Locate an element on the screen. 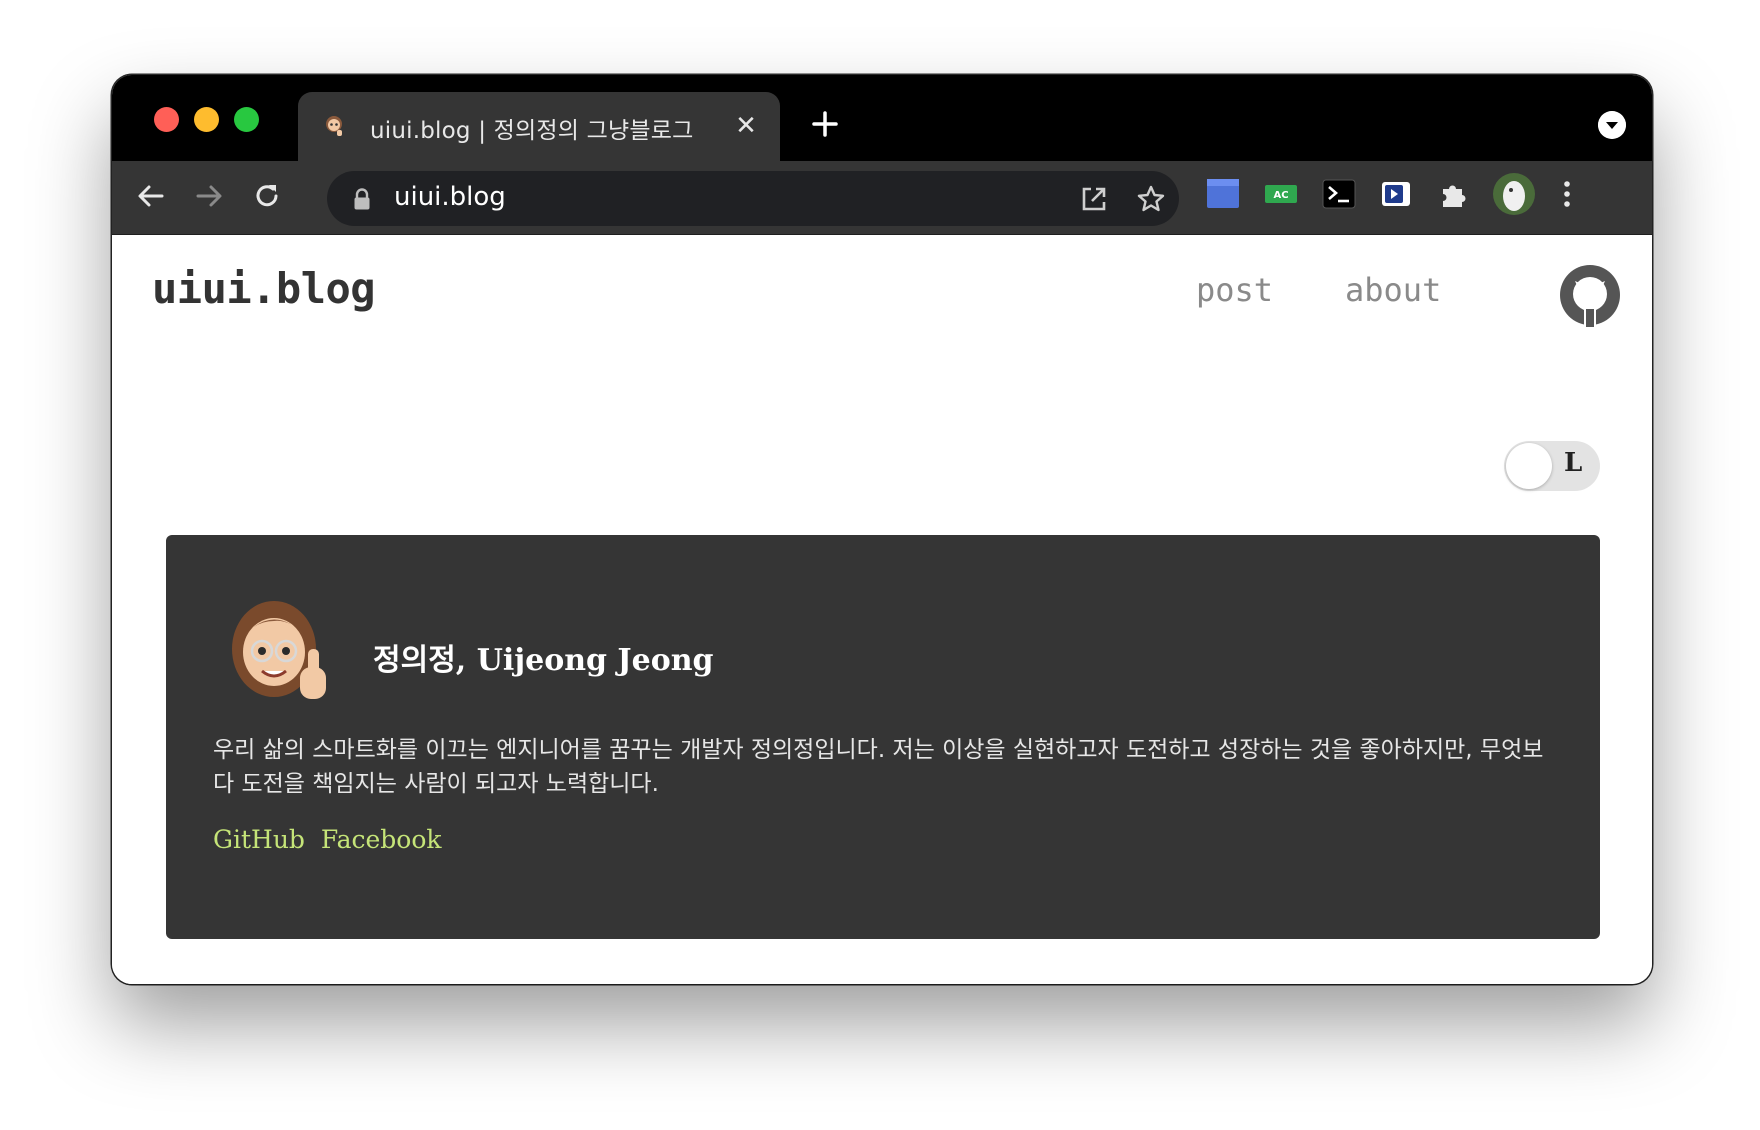 Image resolution: width=1760 pixels, height=1130 pixels. github-icon is located at coordinates (1590, 295).